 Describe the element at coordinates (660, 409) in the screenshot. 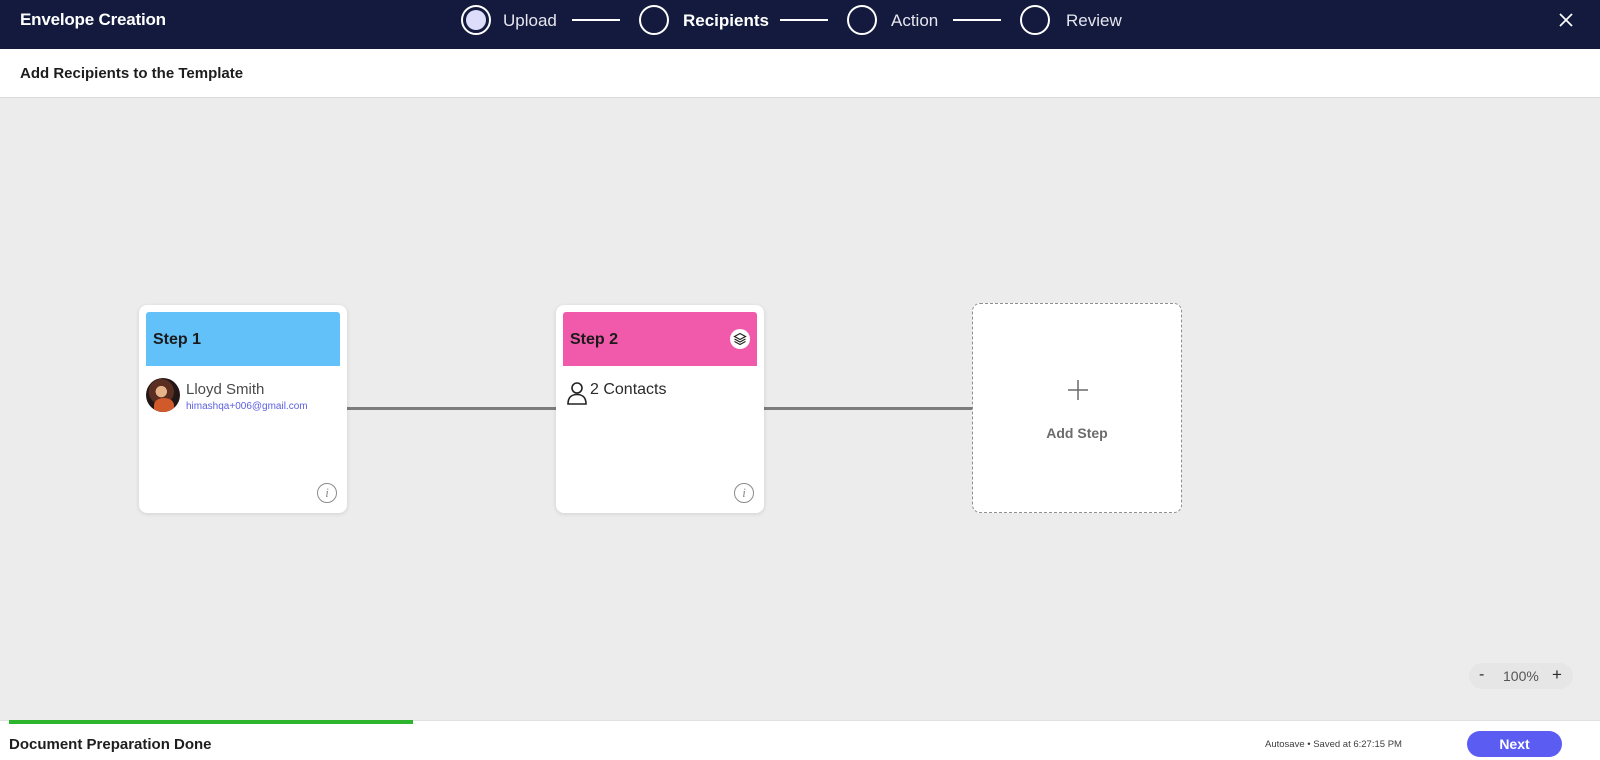

I see `step-card-2: Step 2 2 Contacts i` at that location.